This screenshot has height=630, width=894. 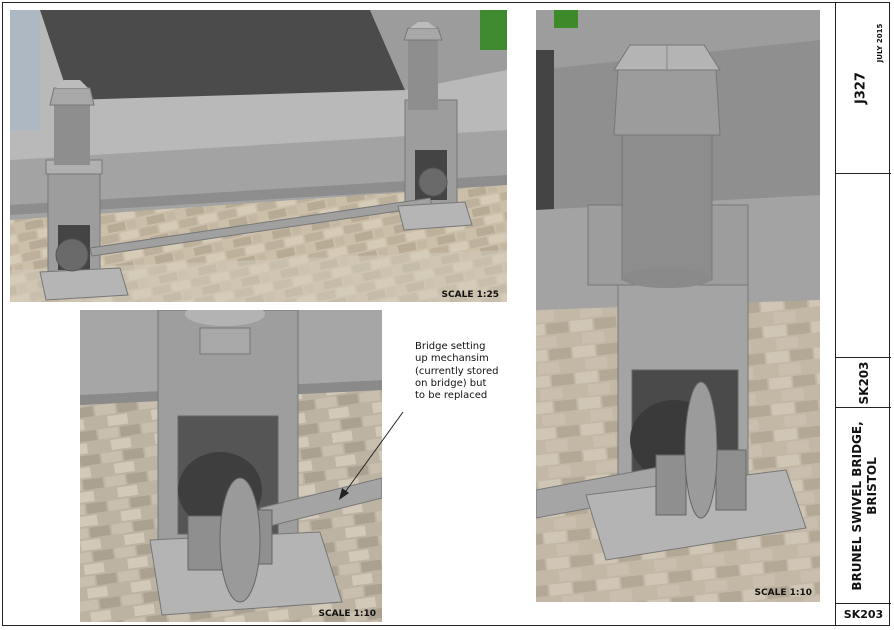 I want to click on sheet-number: SK203, so click(x=863, y=614).